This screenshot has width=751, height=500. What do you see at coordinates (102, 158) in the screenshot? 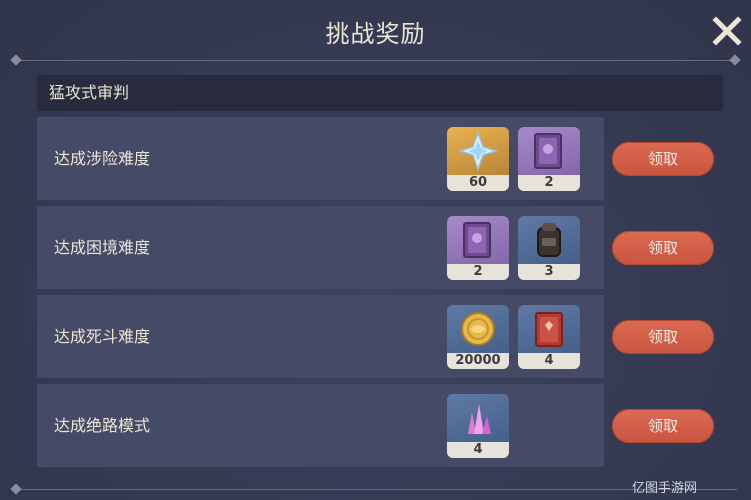
I see `row-label: 达成涉险难度` at bounding box center [102, 158].